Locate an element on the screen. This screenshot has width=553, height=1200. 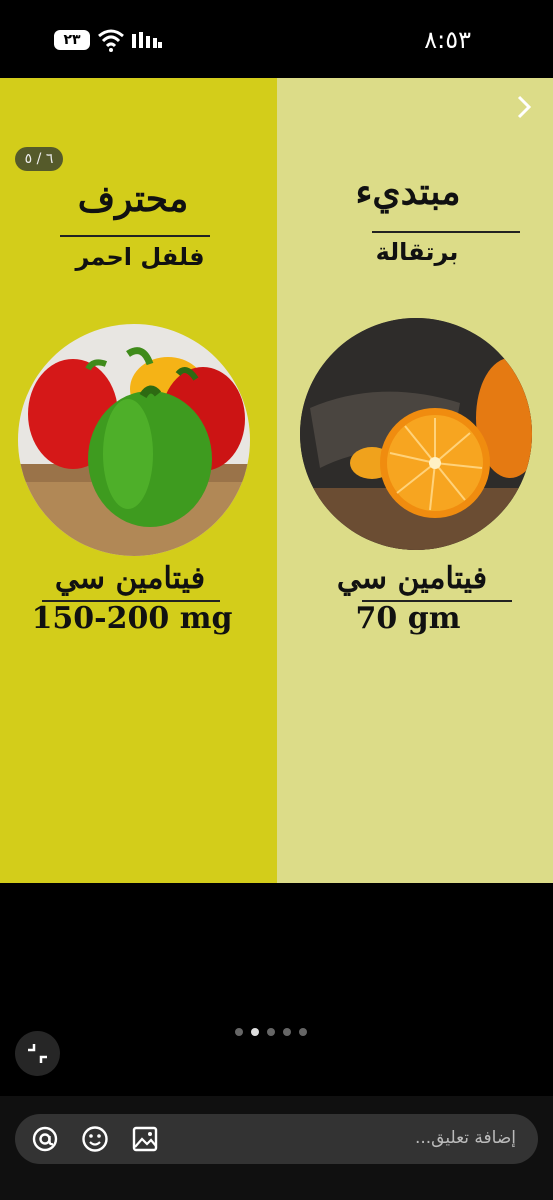
collapse-icon is located at coordinates (37, 1053).